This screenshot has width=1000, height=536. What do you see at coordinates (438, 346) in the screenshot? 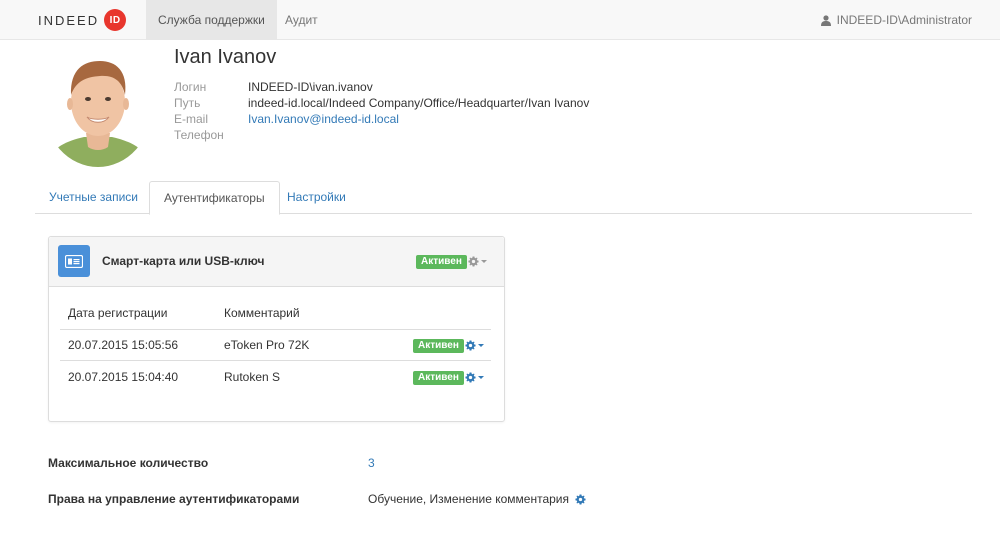
I see `row-1-status-badge: Активен` at bounding box center [438, 346].